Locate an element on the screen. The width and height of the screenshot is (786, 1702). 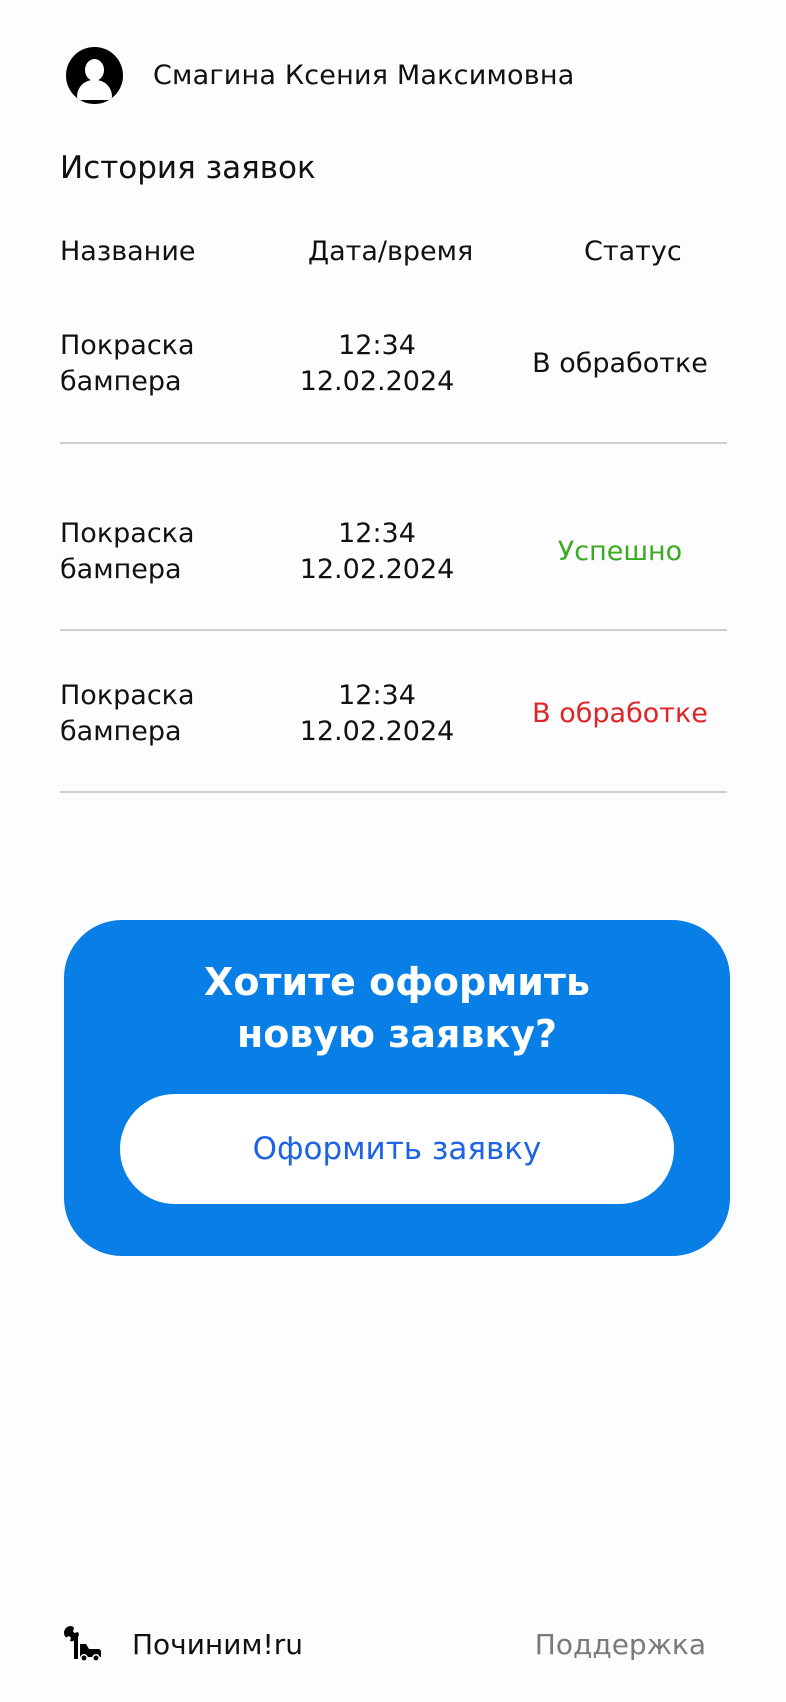
footer: Починим!ru Поддержка is located at coordinates (392, 1645).